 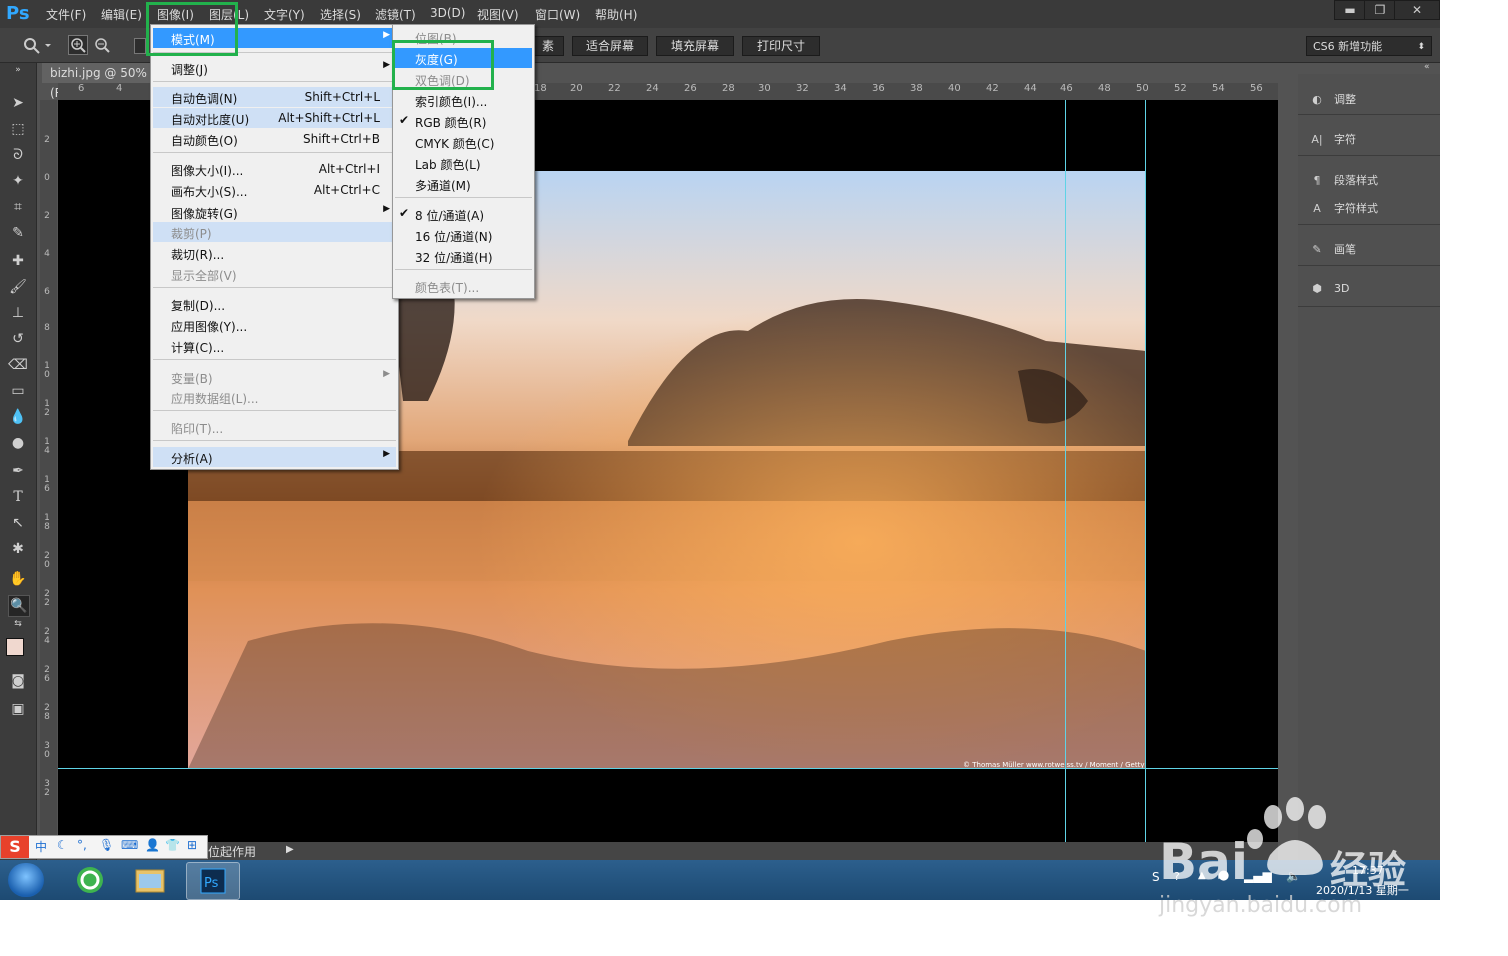 I want to click on punctuation-icon: °,, so click(x=82, y=845).